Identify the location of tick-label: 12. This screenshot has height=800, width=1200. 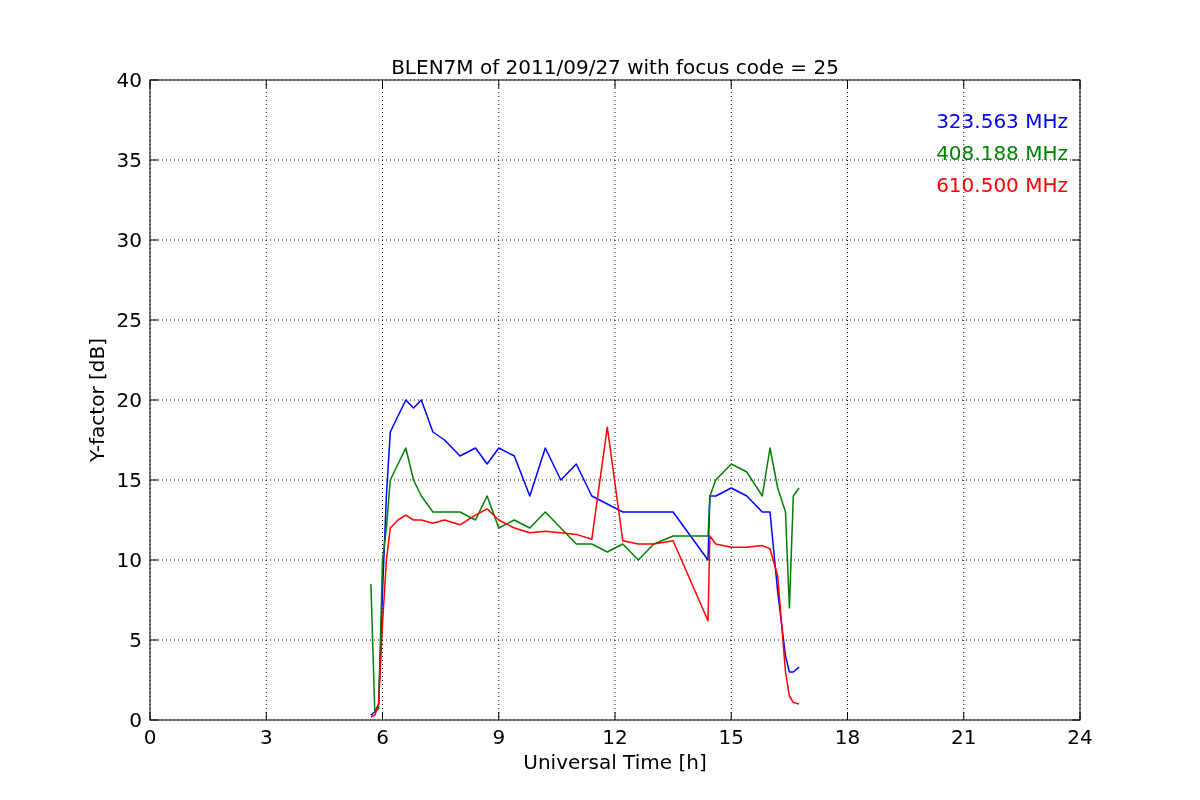
(615, 737).